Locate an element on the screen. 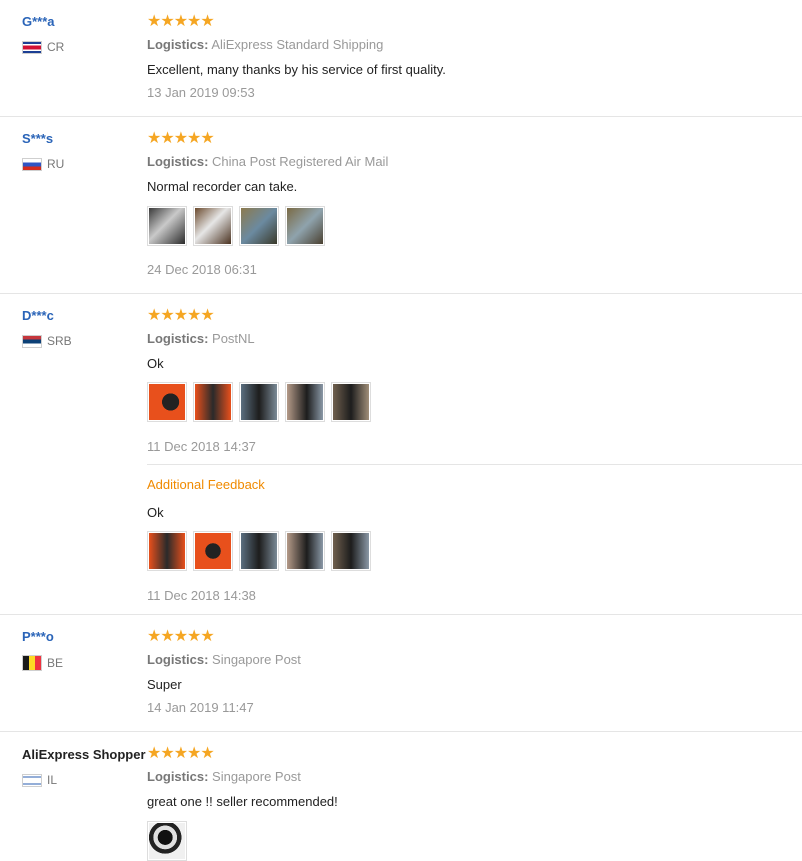  country-code: RU is located at coordinates (56, 164).